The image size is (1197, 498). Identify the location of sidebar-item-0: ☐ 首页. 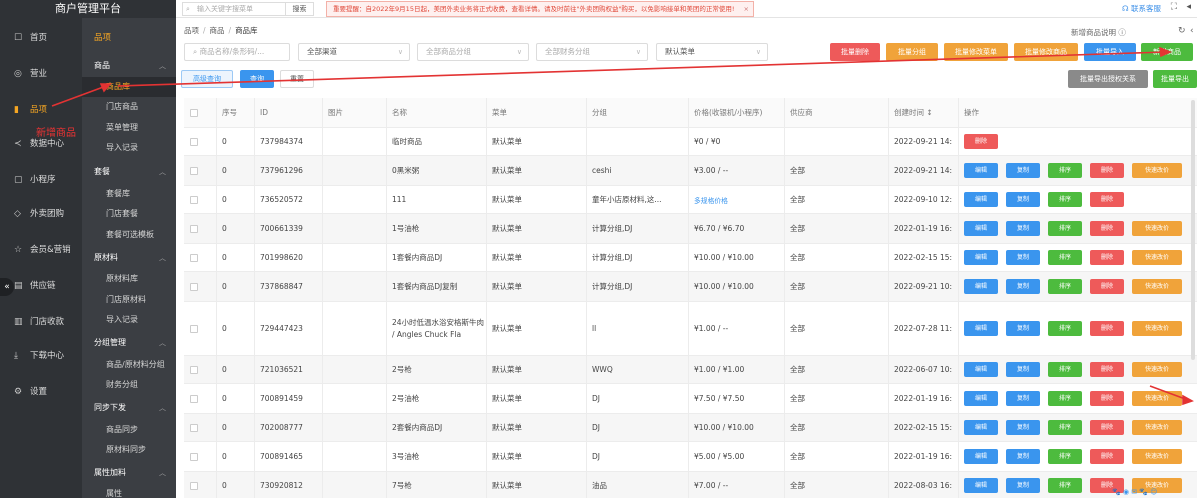
(41, 38).